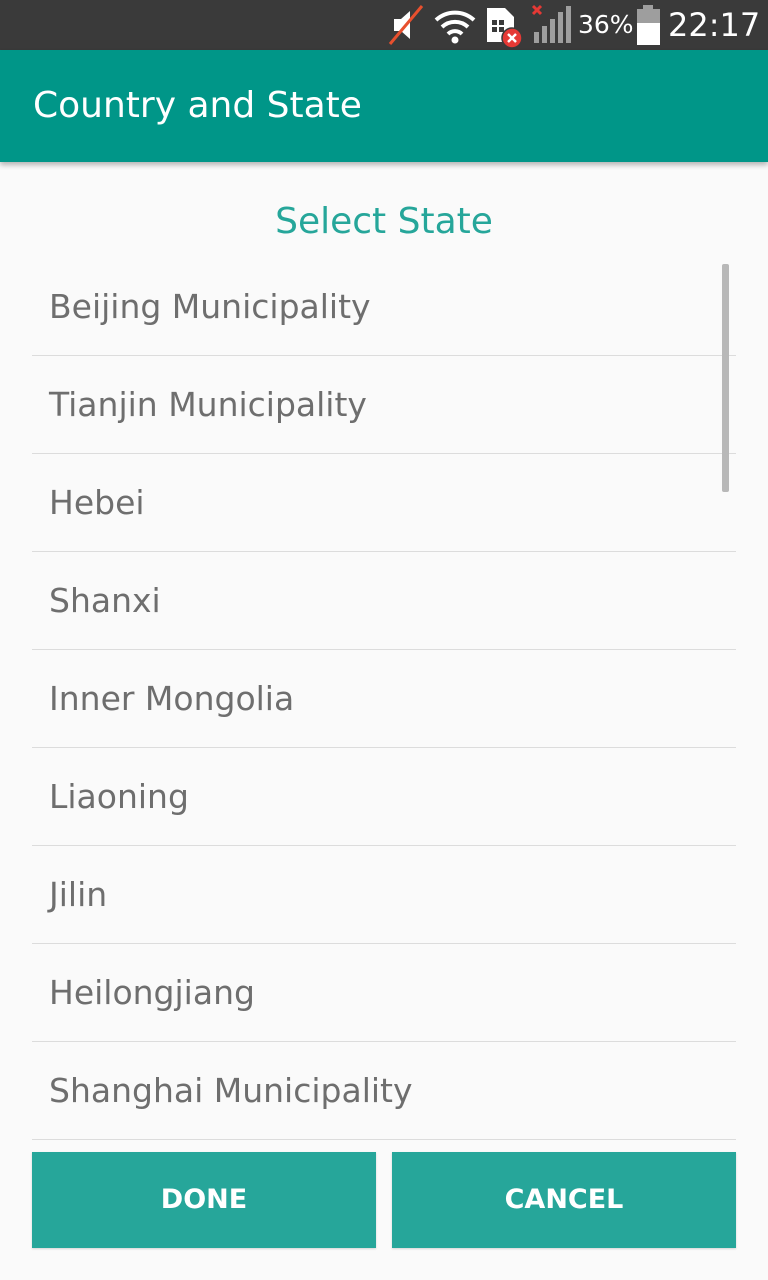  What do you see at coordinates (384, 895) in the screenshot?
I see `list-item-jilin: Jilin` at bounding box center [384, 895].